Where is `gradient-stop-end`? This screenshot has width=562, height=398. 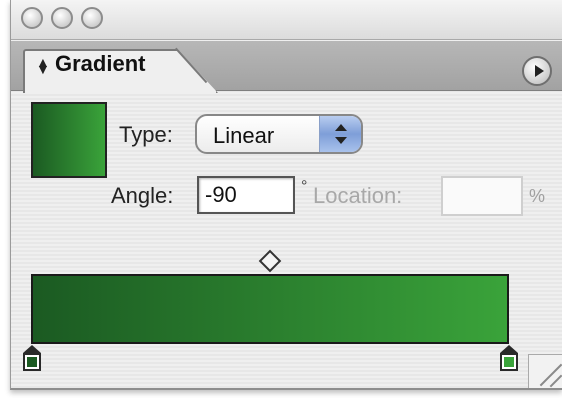
gradient-stop-end is located at coordinates (509, 358).